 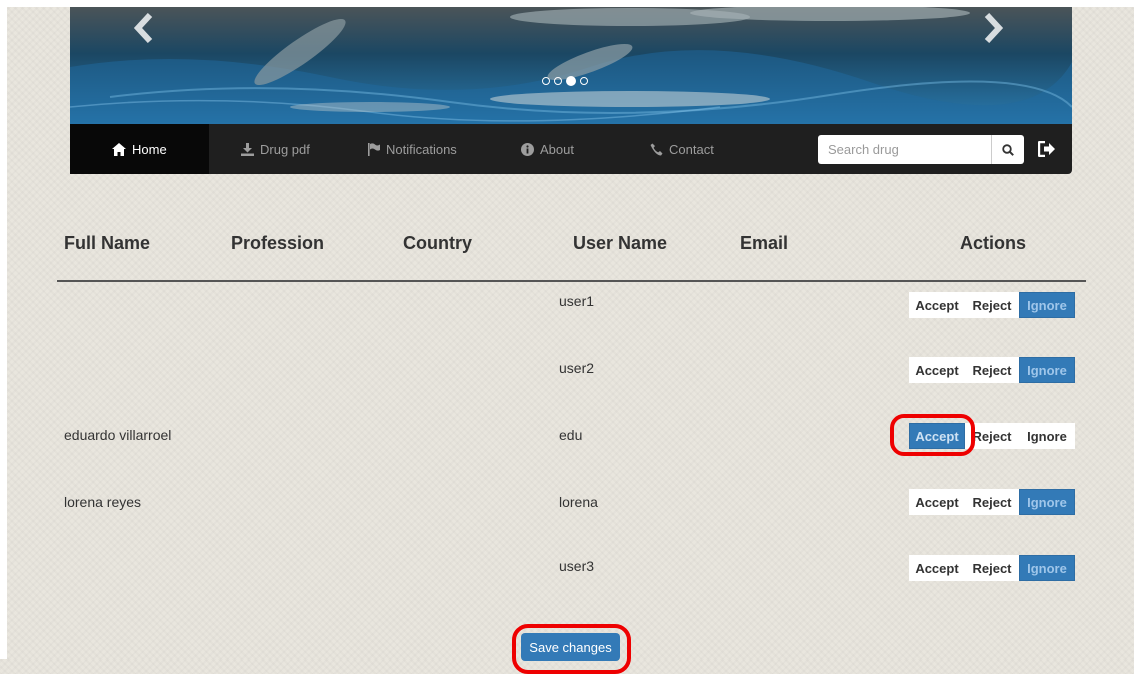 I want to click on column-header-profession: Profession, so click(x=278, y=243).